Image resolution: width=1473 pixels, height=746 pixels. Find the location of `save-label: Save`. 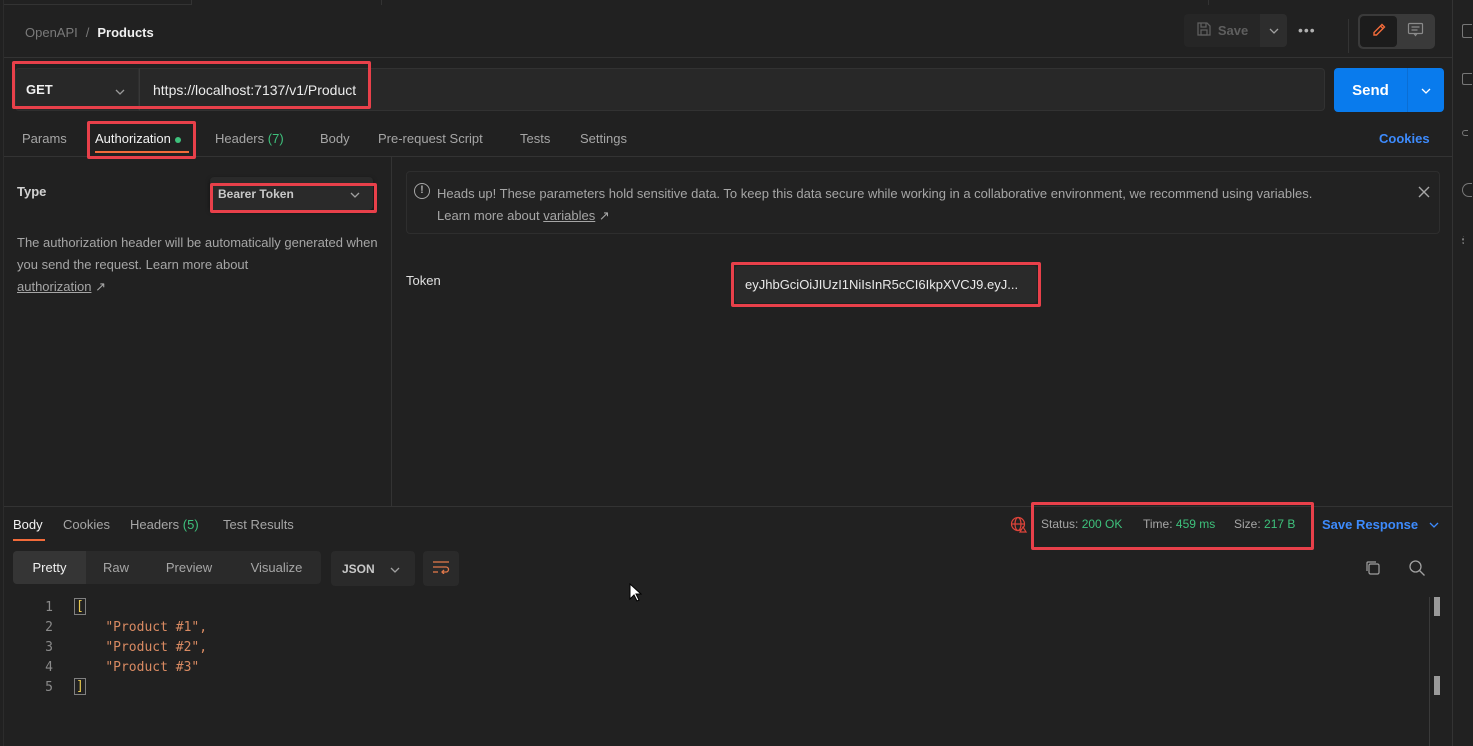

save-label: Save is located at coordinates (1233, 30).